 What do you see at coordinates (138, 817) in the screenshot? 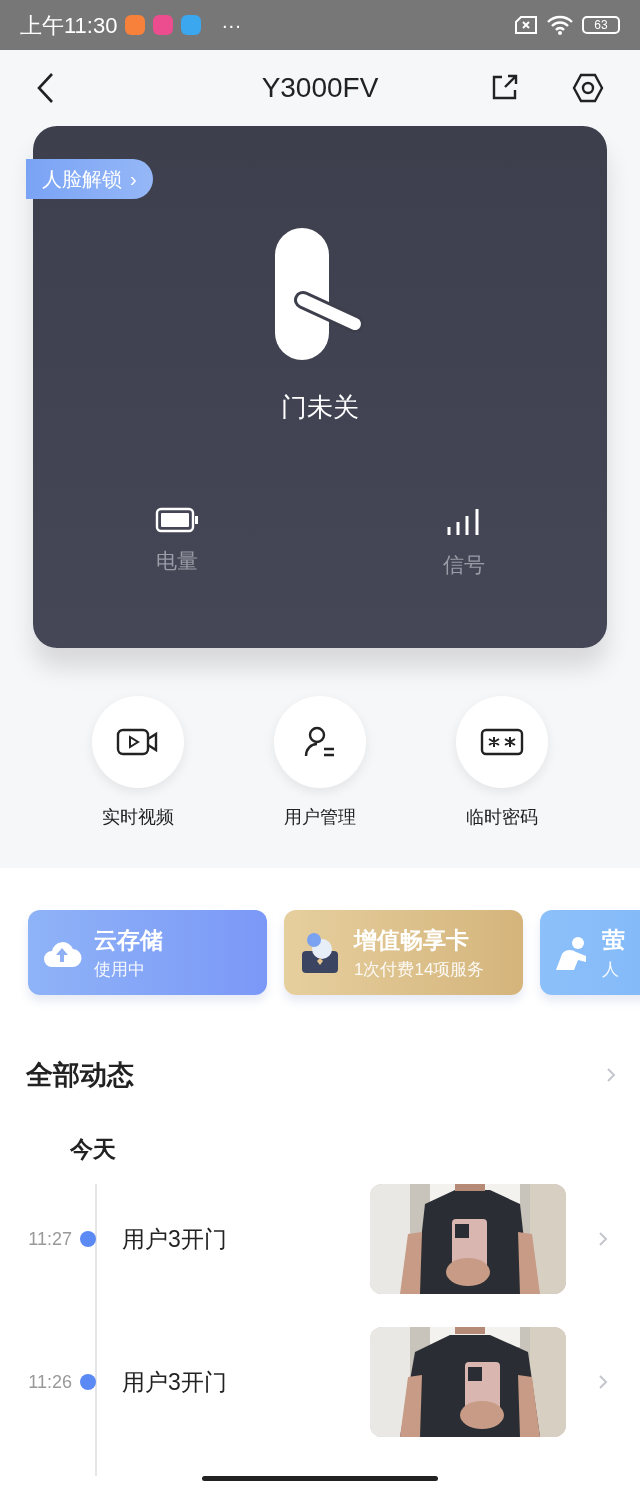
I see `action-label: 实时视频` at bounding box center [138, 817].